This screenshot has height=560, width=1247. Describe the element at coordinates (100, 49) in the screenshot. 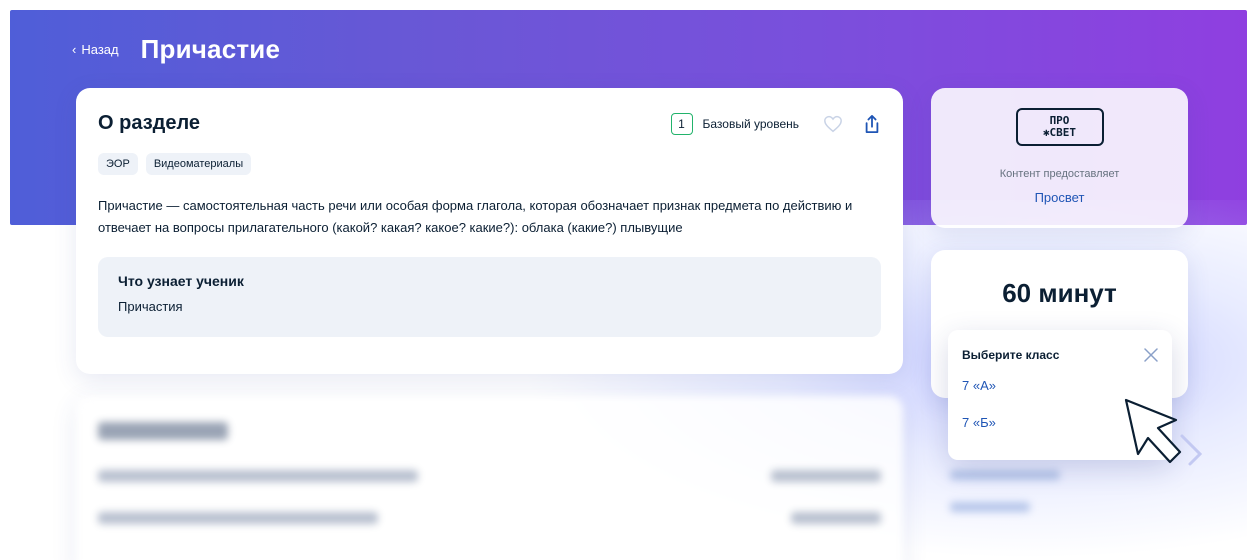

I see `back-label: Назад` at that location.